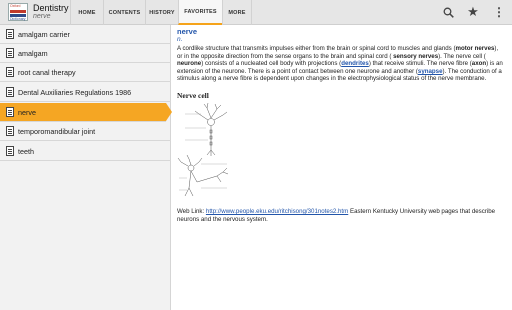  What do you see at coordinates (33, 53) in the screenshot?
I see `list-item-label: amalgam` at bounding box center [33, 53].